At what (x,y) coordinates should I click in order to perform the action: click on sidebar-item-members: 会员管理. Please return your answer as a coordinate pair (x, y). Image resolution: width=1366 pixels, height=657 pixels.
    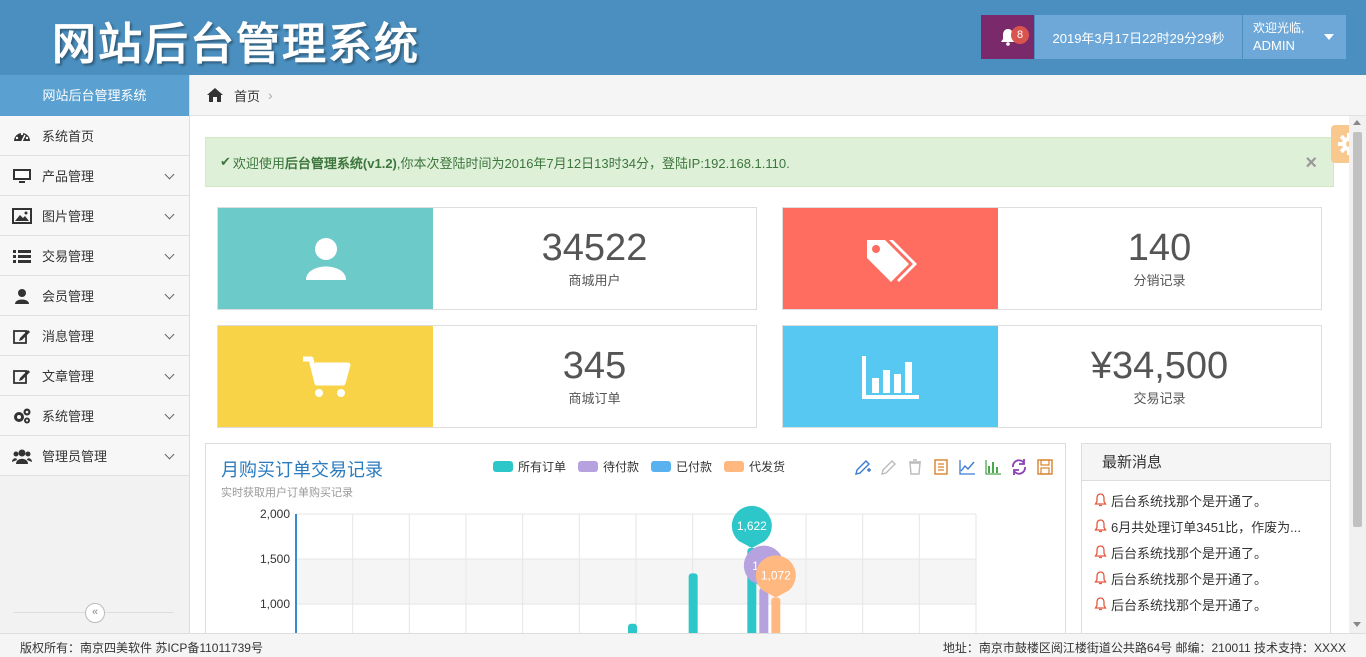
    Looking at the image, I should click on (94, 296).